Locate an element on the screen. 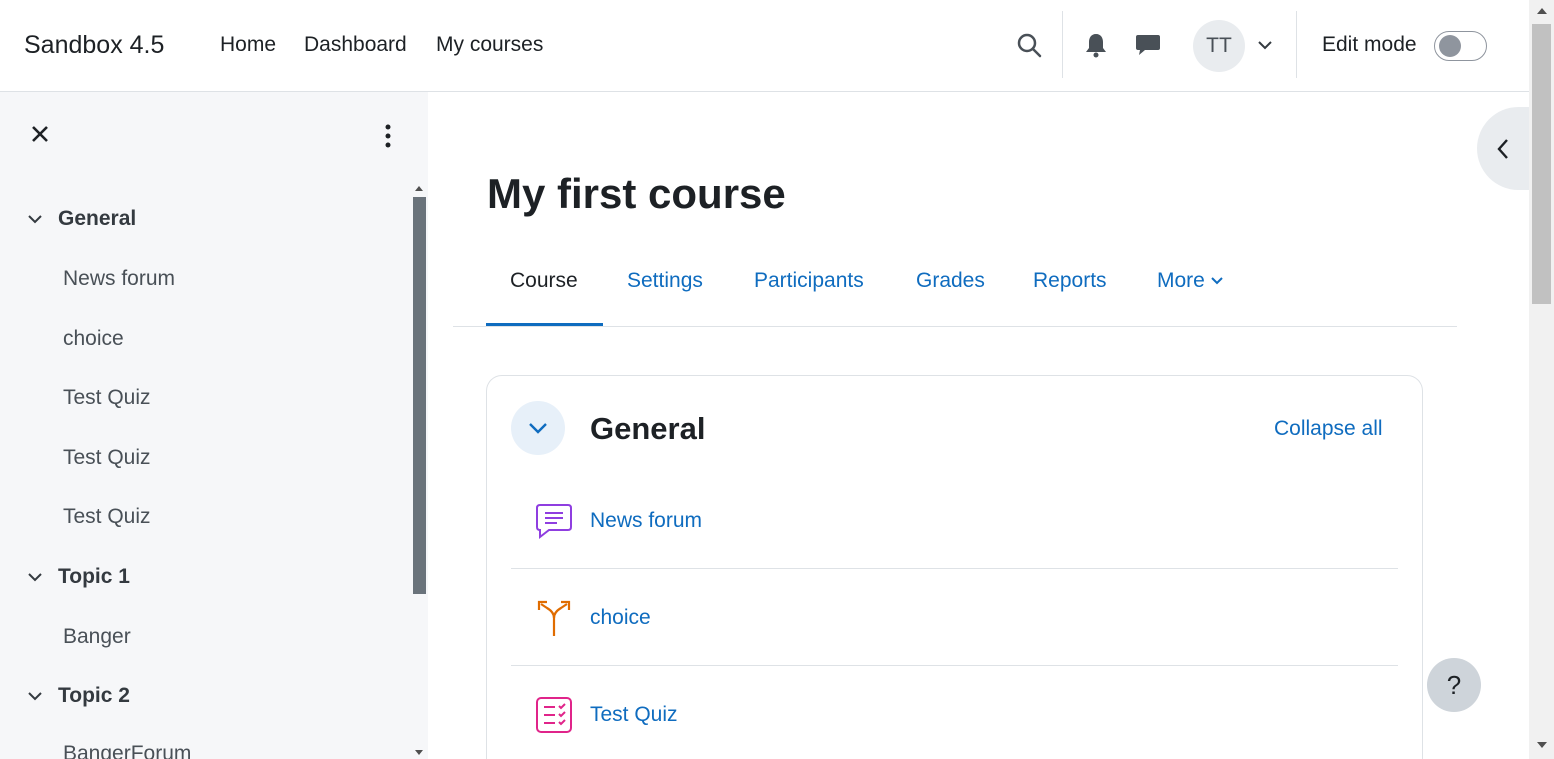 The width and height of the screenshot is (1554, 759). tab-grades: Grades is located at coordinates (950, 281).